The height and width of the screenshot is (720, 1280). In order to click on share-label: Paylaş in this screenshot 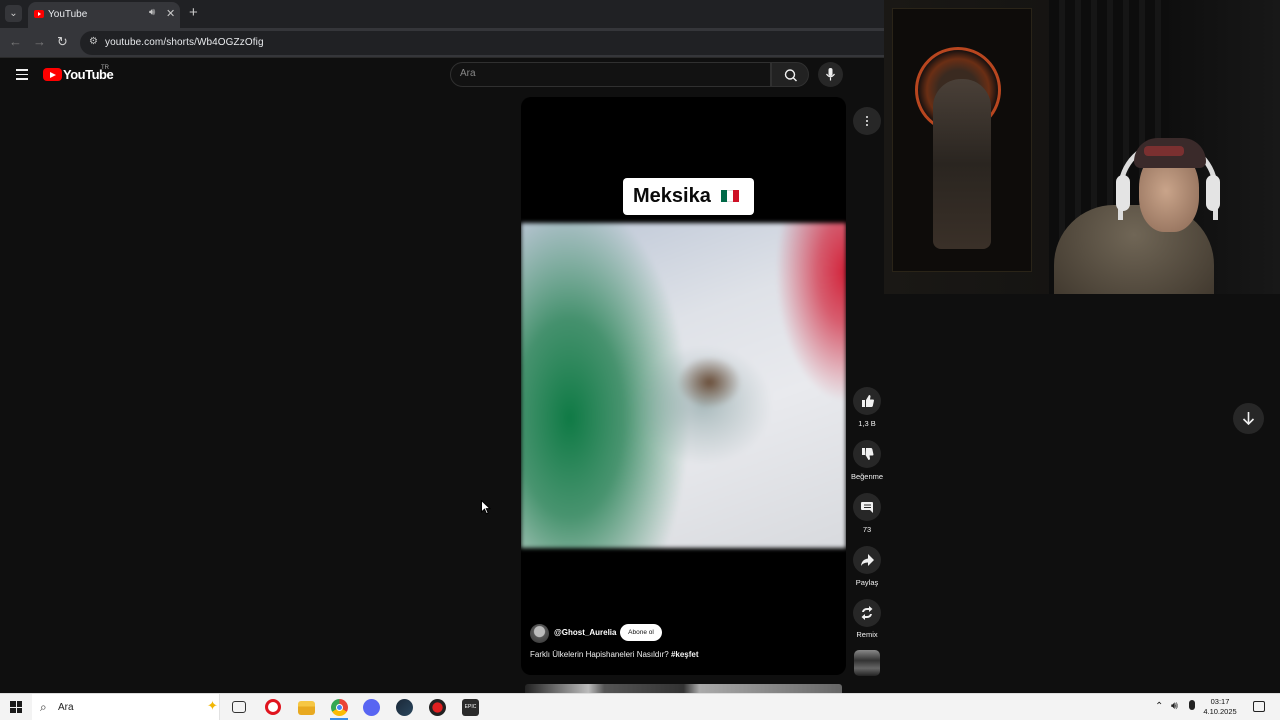, I will do `click(867, 582)`.